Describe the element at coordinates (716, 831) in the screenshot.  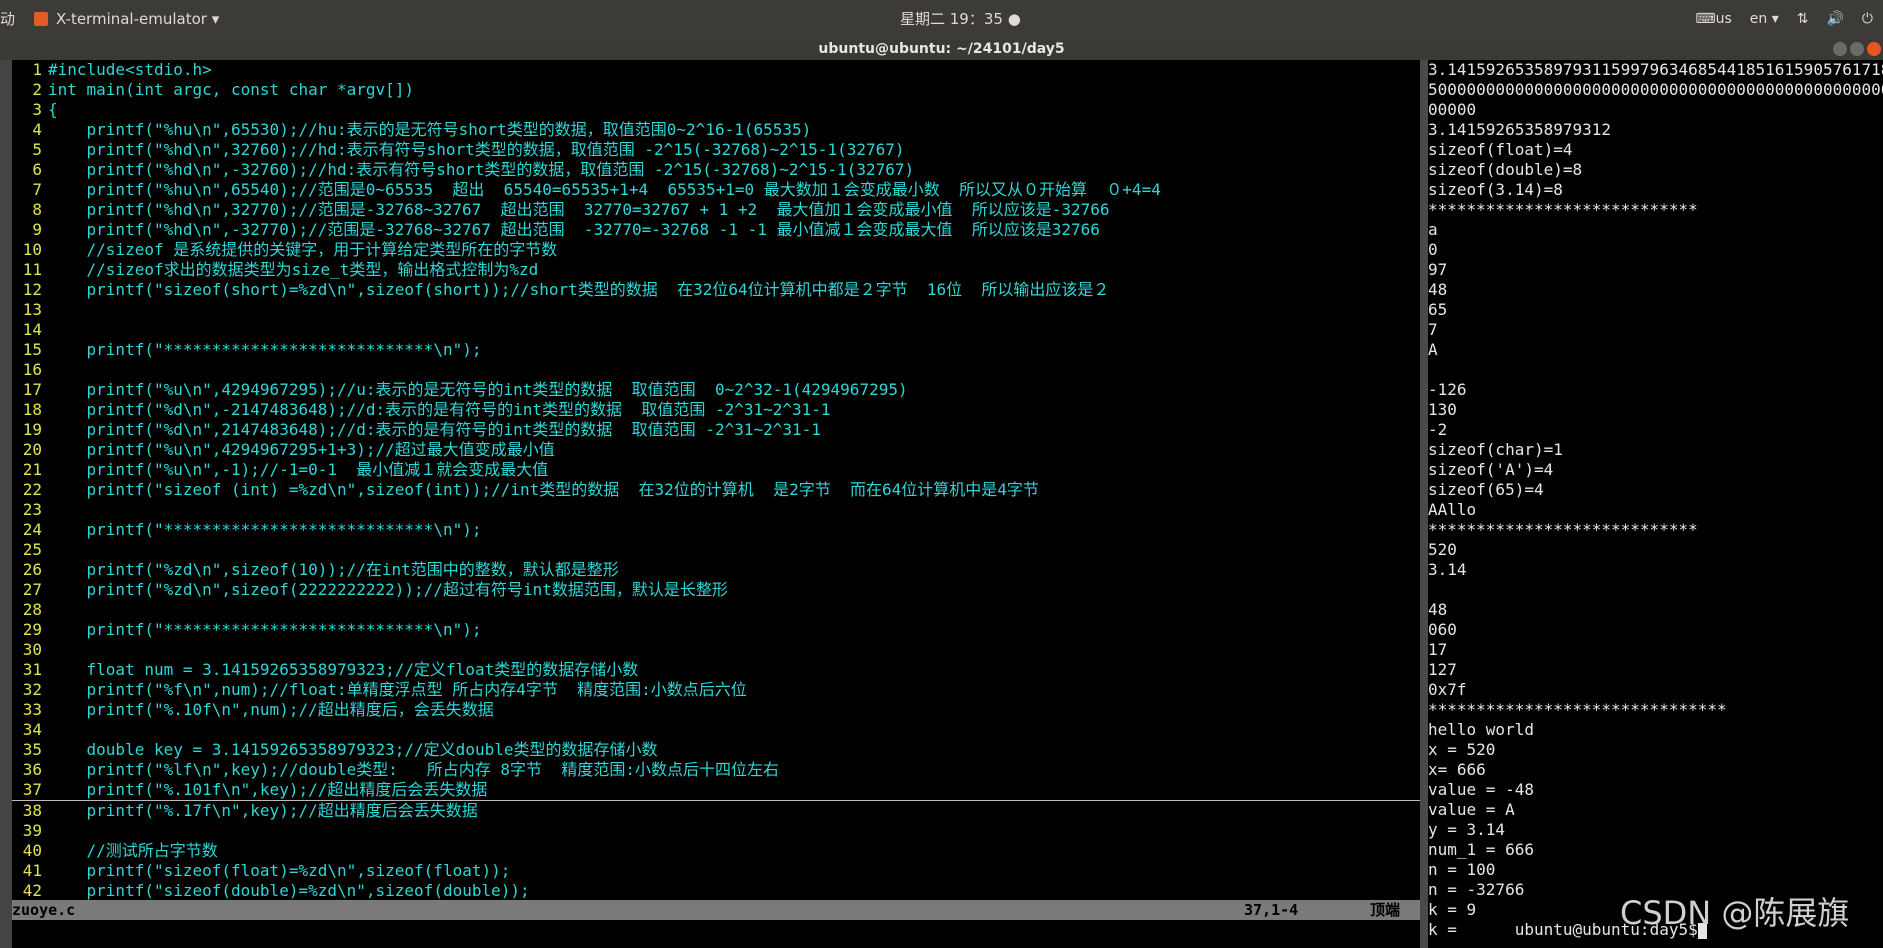
I see `code-line: 39` at that location.